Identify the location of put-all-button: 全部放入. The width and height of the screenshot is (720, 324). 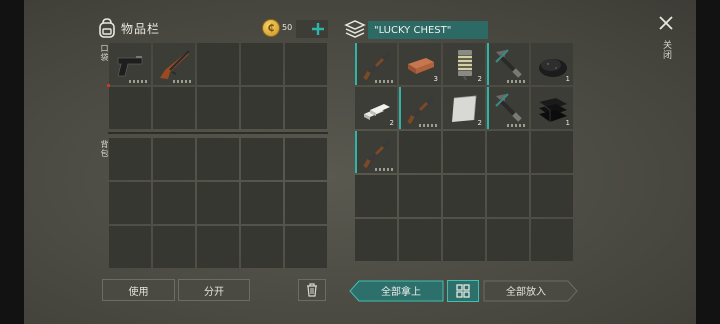
(530, 291).